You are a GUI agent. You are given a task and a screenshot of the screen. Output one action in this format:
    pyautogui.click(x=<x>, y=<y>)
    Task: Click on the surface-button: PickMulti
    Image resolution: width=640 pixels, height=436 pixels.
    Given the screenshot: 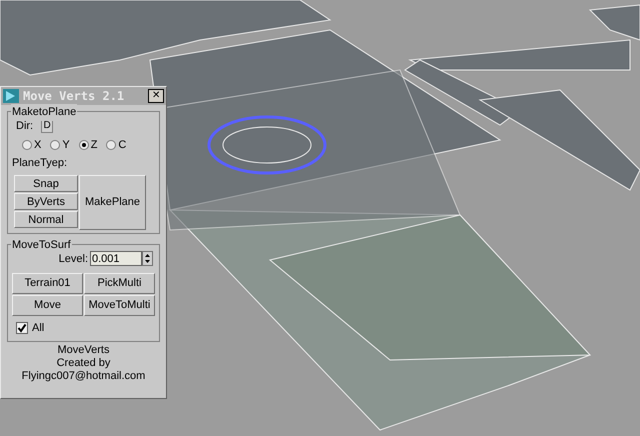 What is the action you would take?
    pyautogui.click(x=119, y=283)
    